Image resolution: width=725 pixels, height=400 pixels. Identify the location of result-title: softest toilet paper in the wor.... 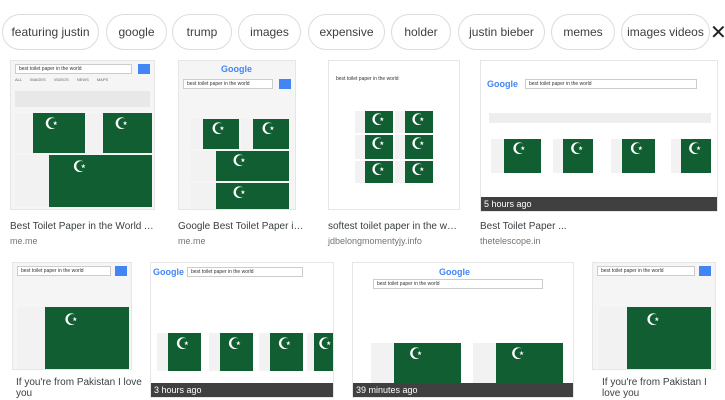
(394, 226).